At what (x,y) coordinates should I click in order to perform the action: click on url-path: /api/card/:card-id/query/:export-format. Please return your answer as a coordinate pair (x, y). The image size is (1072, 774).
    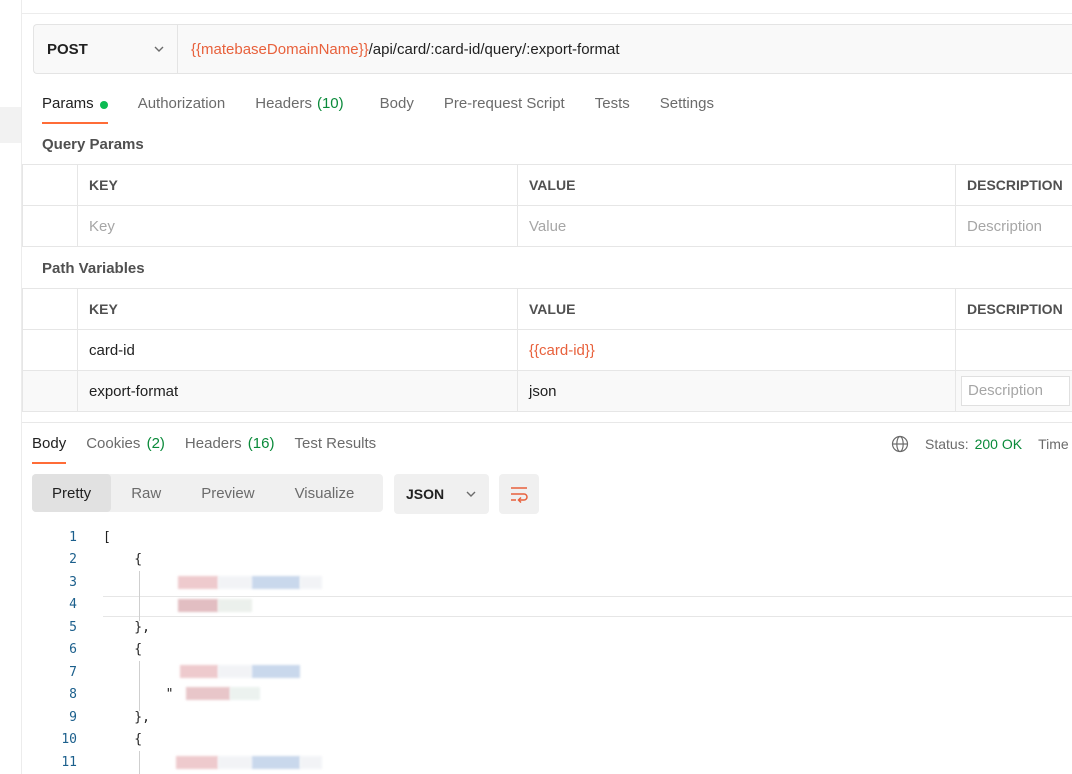
    Looking at the image, I should click on (494, 49).